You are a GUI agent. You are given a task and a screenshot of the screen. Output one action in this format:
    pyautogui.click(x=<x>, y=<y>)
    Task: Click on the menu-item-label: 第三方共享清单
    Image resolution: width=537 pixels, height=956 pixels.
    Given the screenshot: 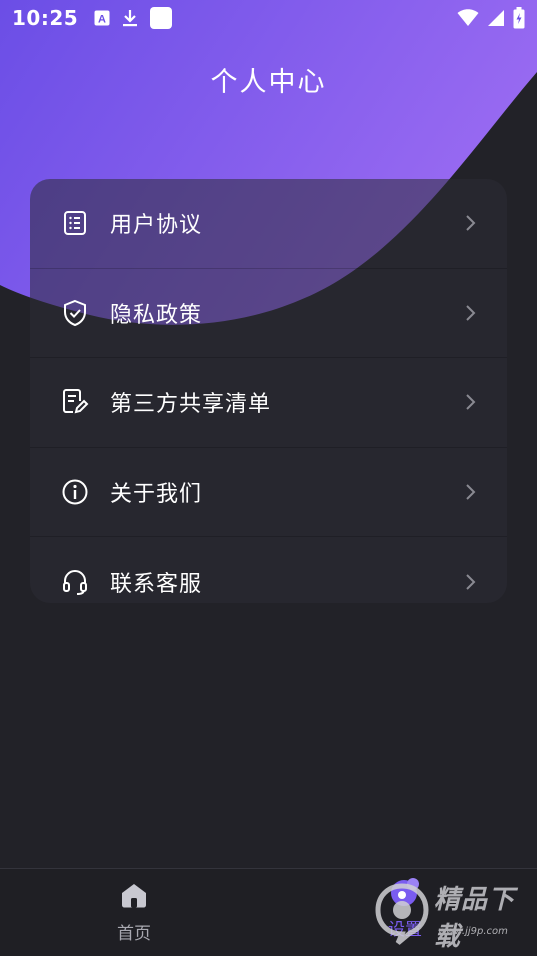 What is the action you would take?
    pyautogui.click(x=191, y=405)
    